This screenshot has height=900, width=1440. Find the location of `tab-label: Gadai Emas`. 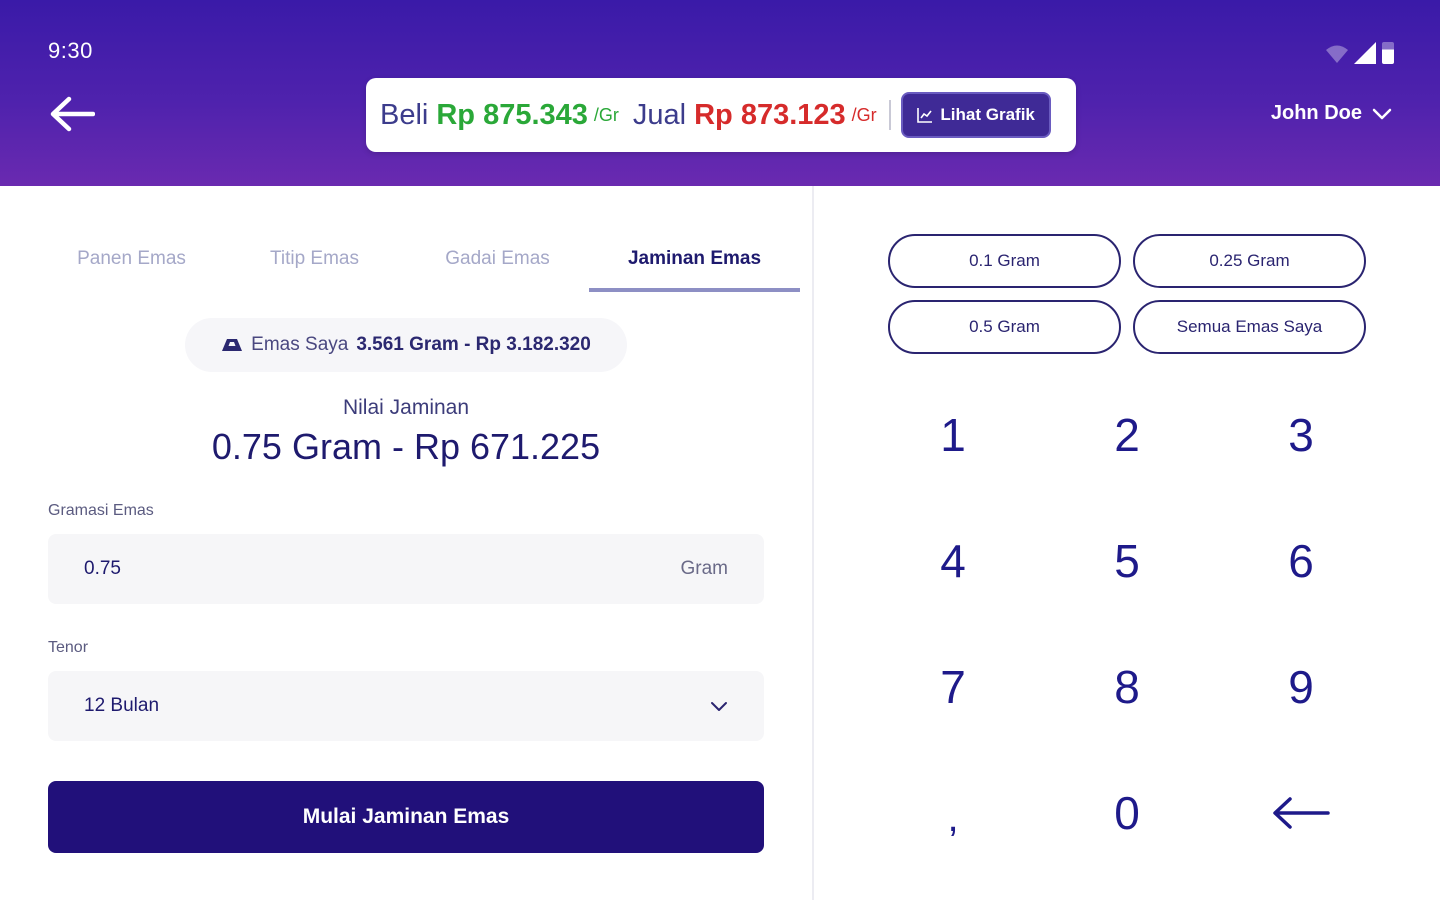

tab-label: Gadai Emas is located at coordinates (497, 258).